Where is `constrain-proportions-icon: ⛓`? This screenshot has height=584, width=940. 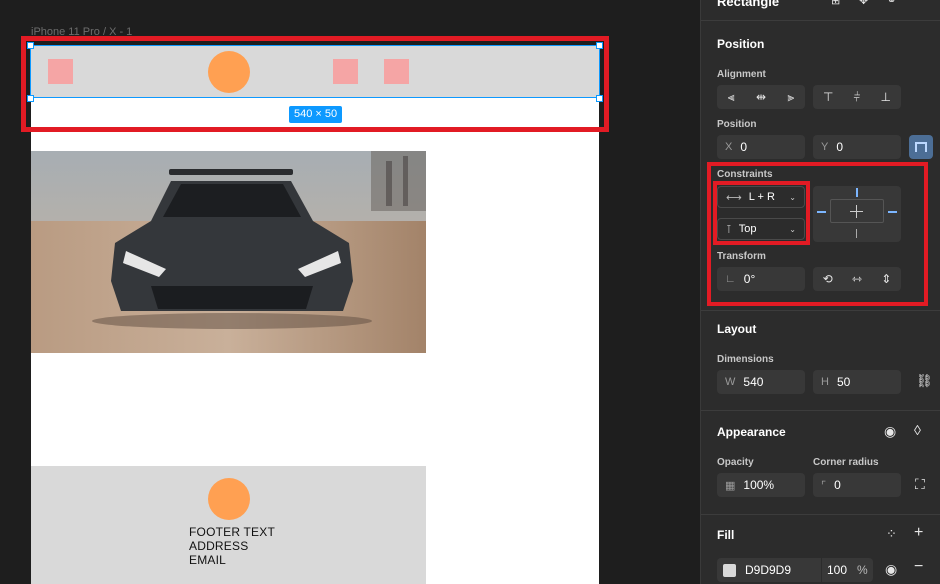
constrain-proportions-icon: ⛓ is located at coordinates (924, 380).